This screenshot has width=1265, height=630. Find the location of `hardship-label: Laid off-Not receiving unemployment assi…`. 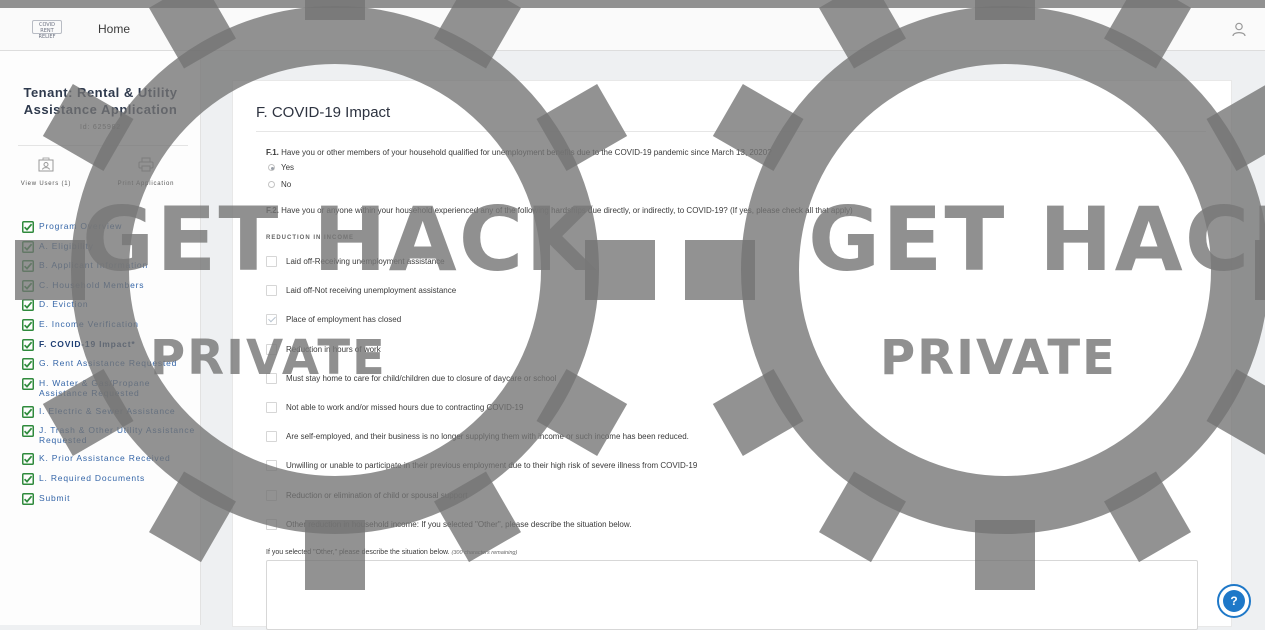

hardship-label: Laid off-Not receiving unemployment assi… is located at coordinates (371, 290).